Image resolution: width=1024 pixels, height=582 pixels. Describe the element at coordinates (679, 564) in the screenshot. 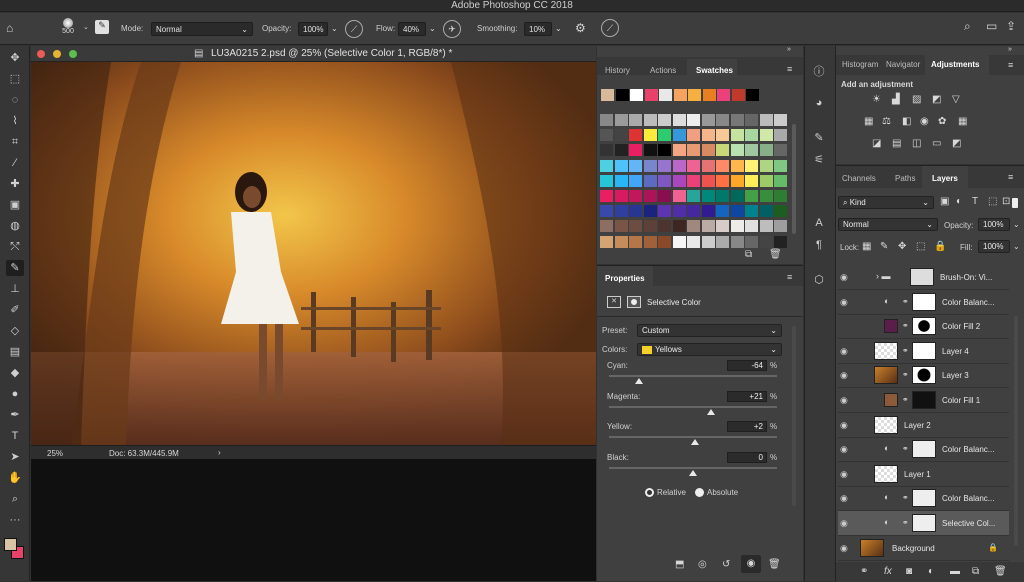

I see `clip-to-layer-icon: ⬒` at that location.